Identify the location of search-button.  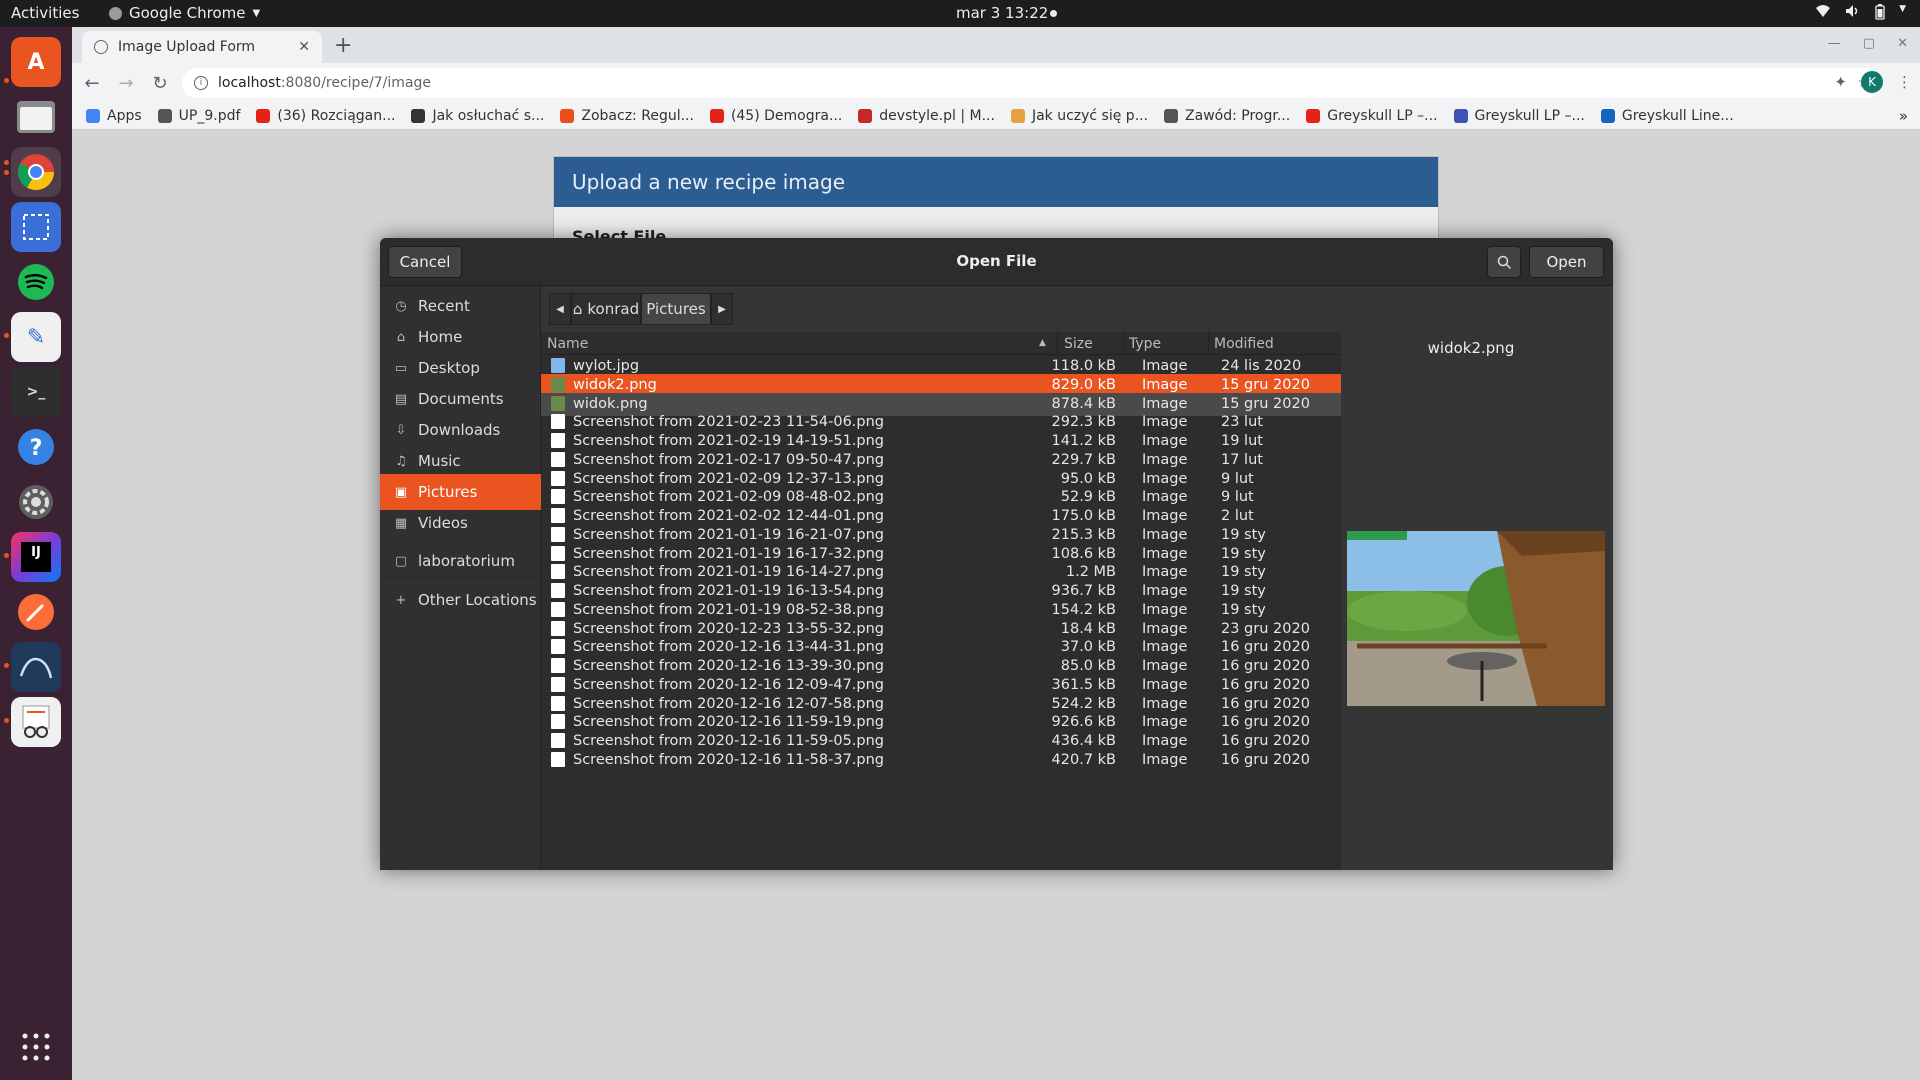
(1504, 262).